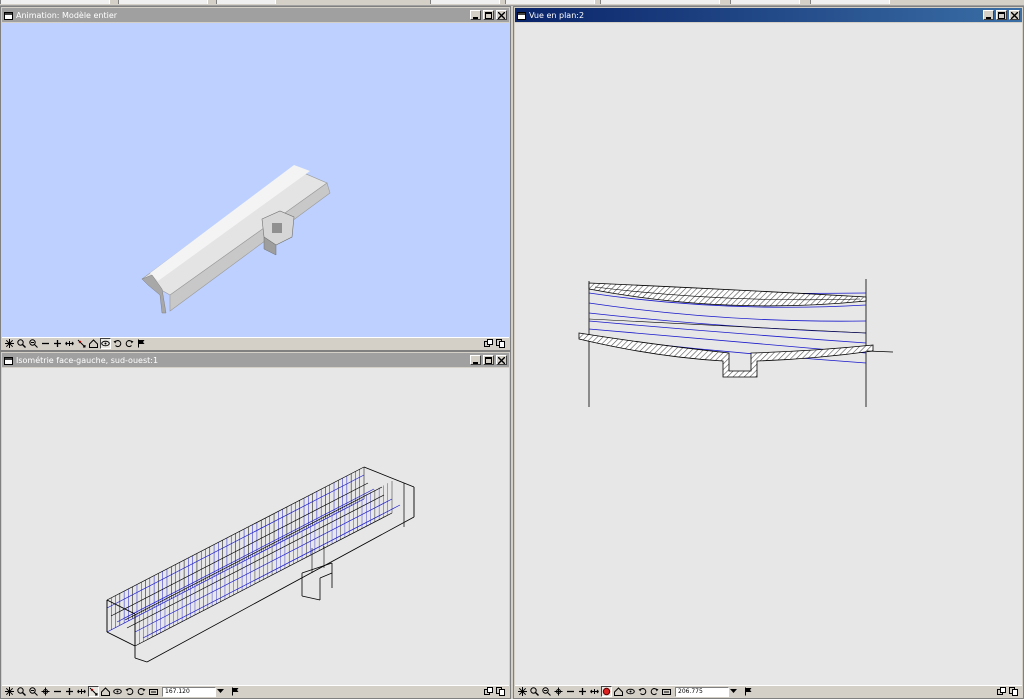 Image resolution: width=1024 pixels, height=699 pixels. I want to click on beam-top-face, so click(234, 231).